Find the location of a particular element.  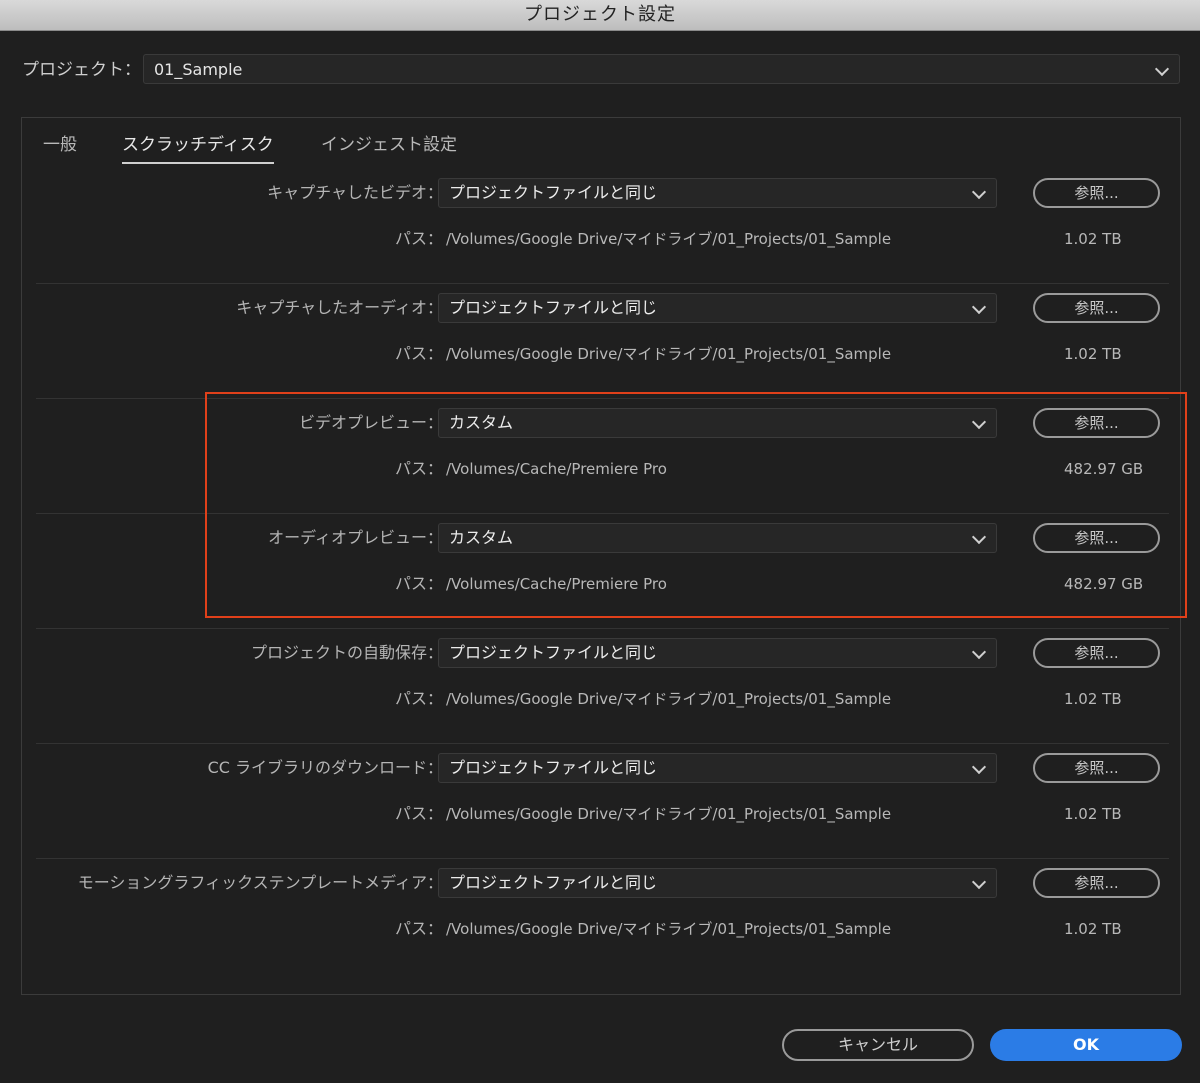

tab-scratch-disks: スクラッチディスク is located at coordinates (198, 147).